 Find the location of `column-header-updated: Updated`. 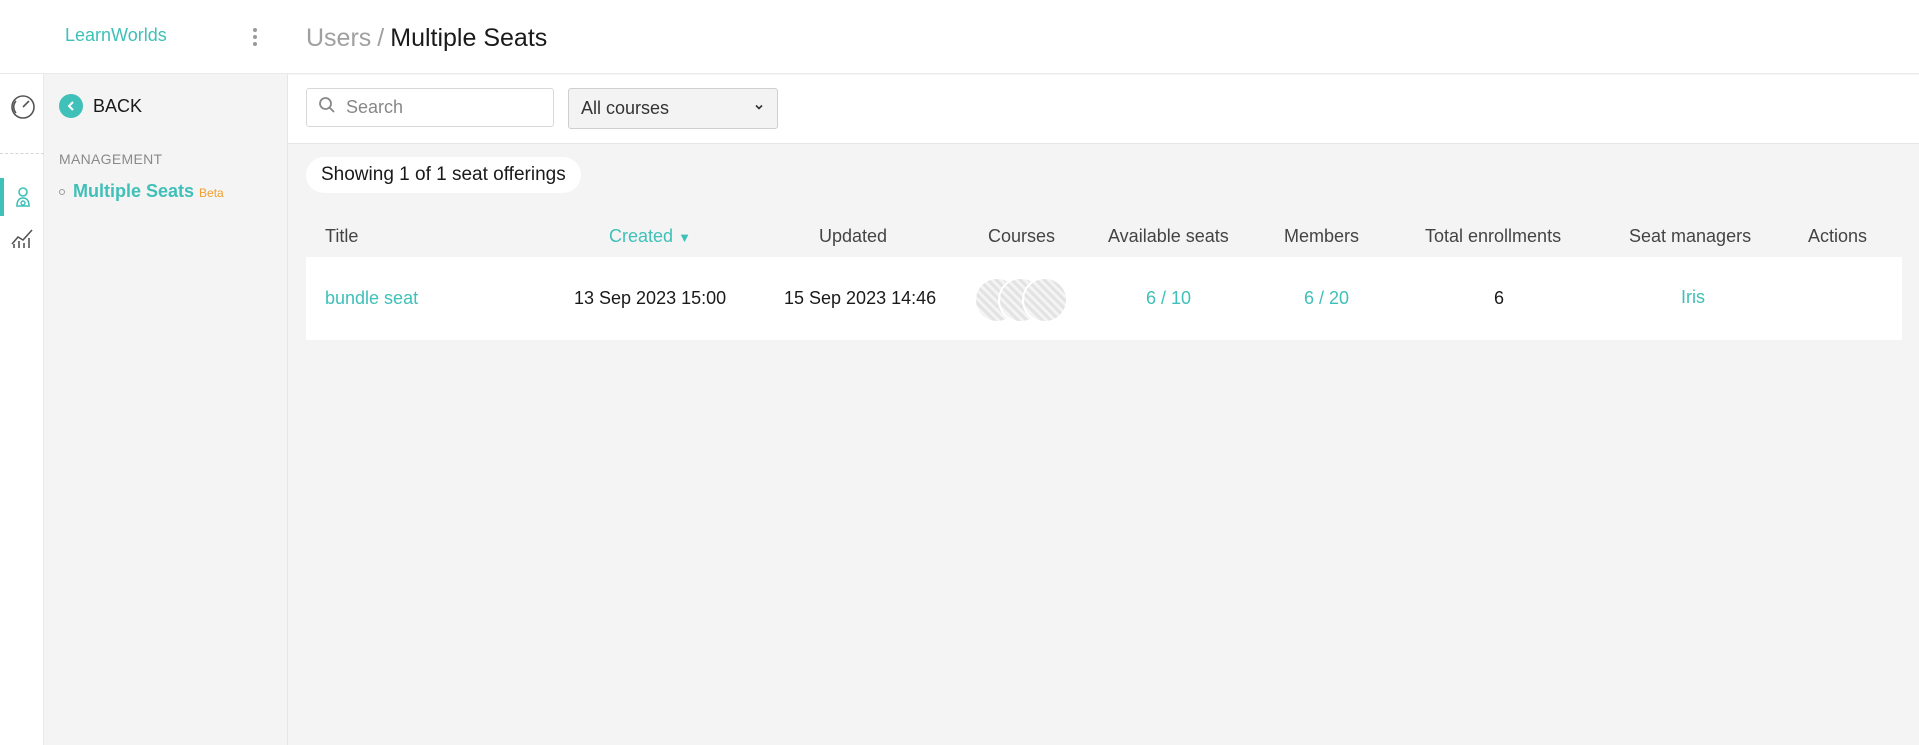

column-header-updated: Updated is located at coordinates (853, 236).